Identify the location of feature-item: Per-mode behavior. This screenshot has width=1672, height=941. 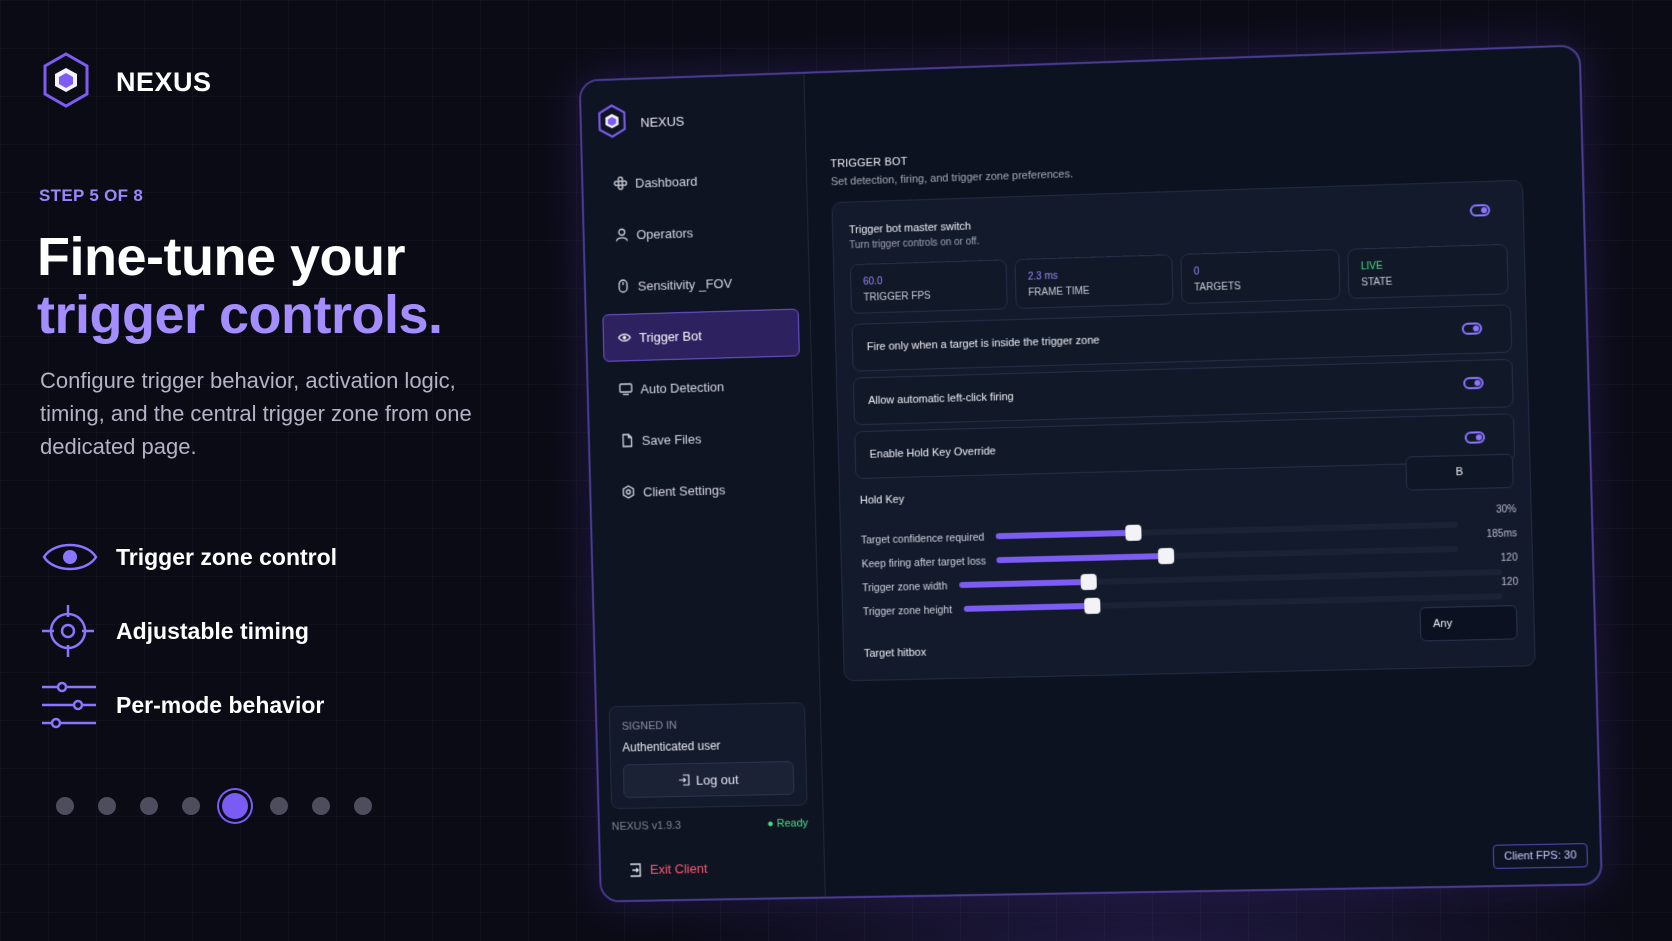
(189, 705).